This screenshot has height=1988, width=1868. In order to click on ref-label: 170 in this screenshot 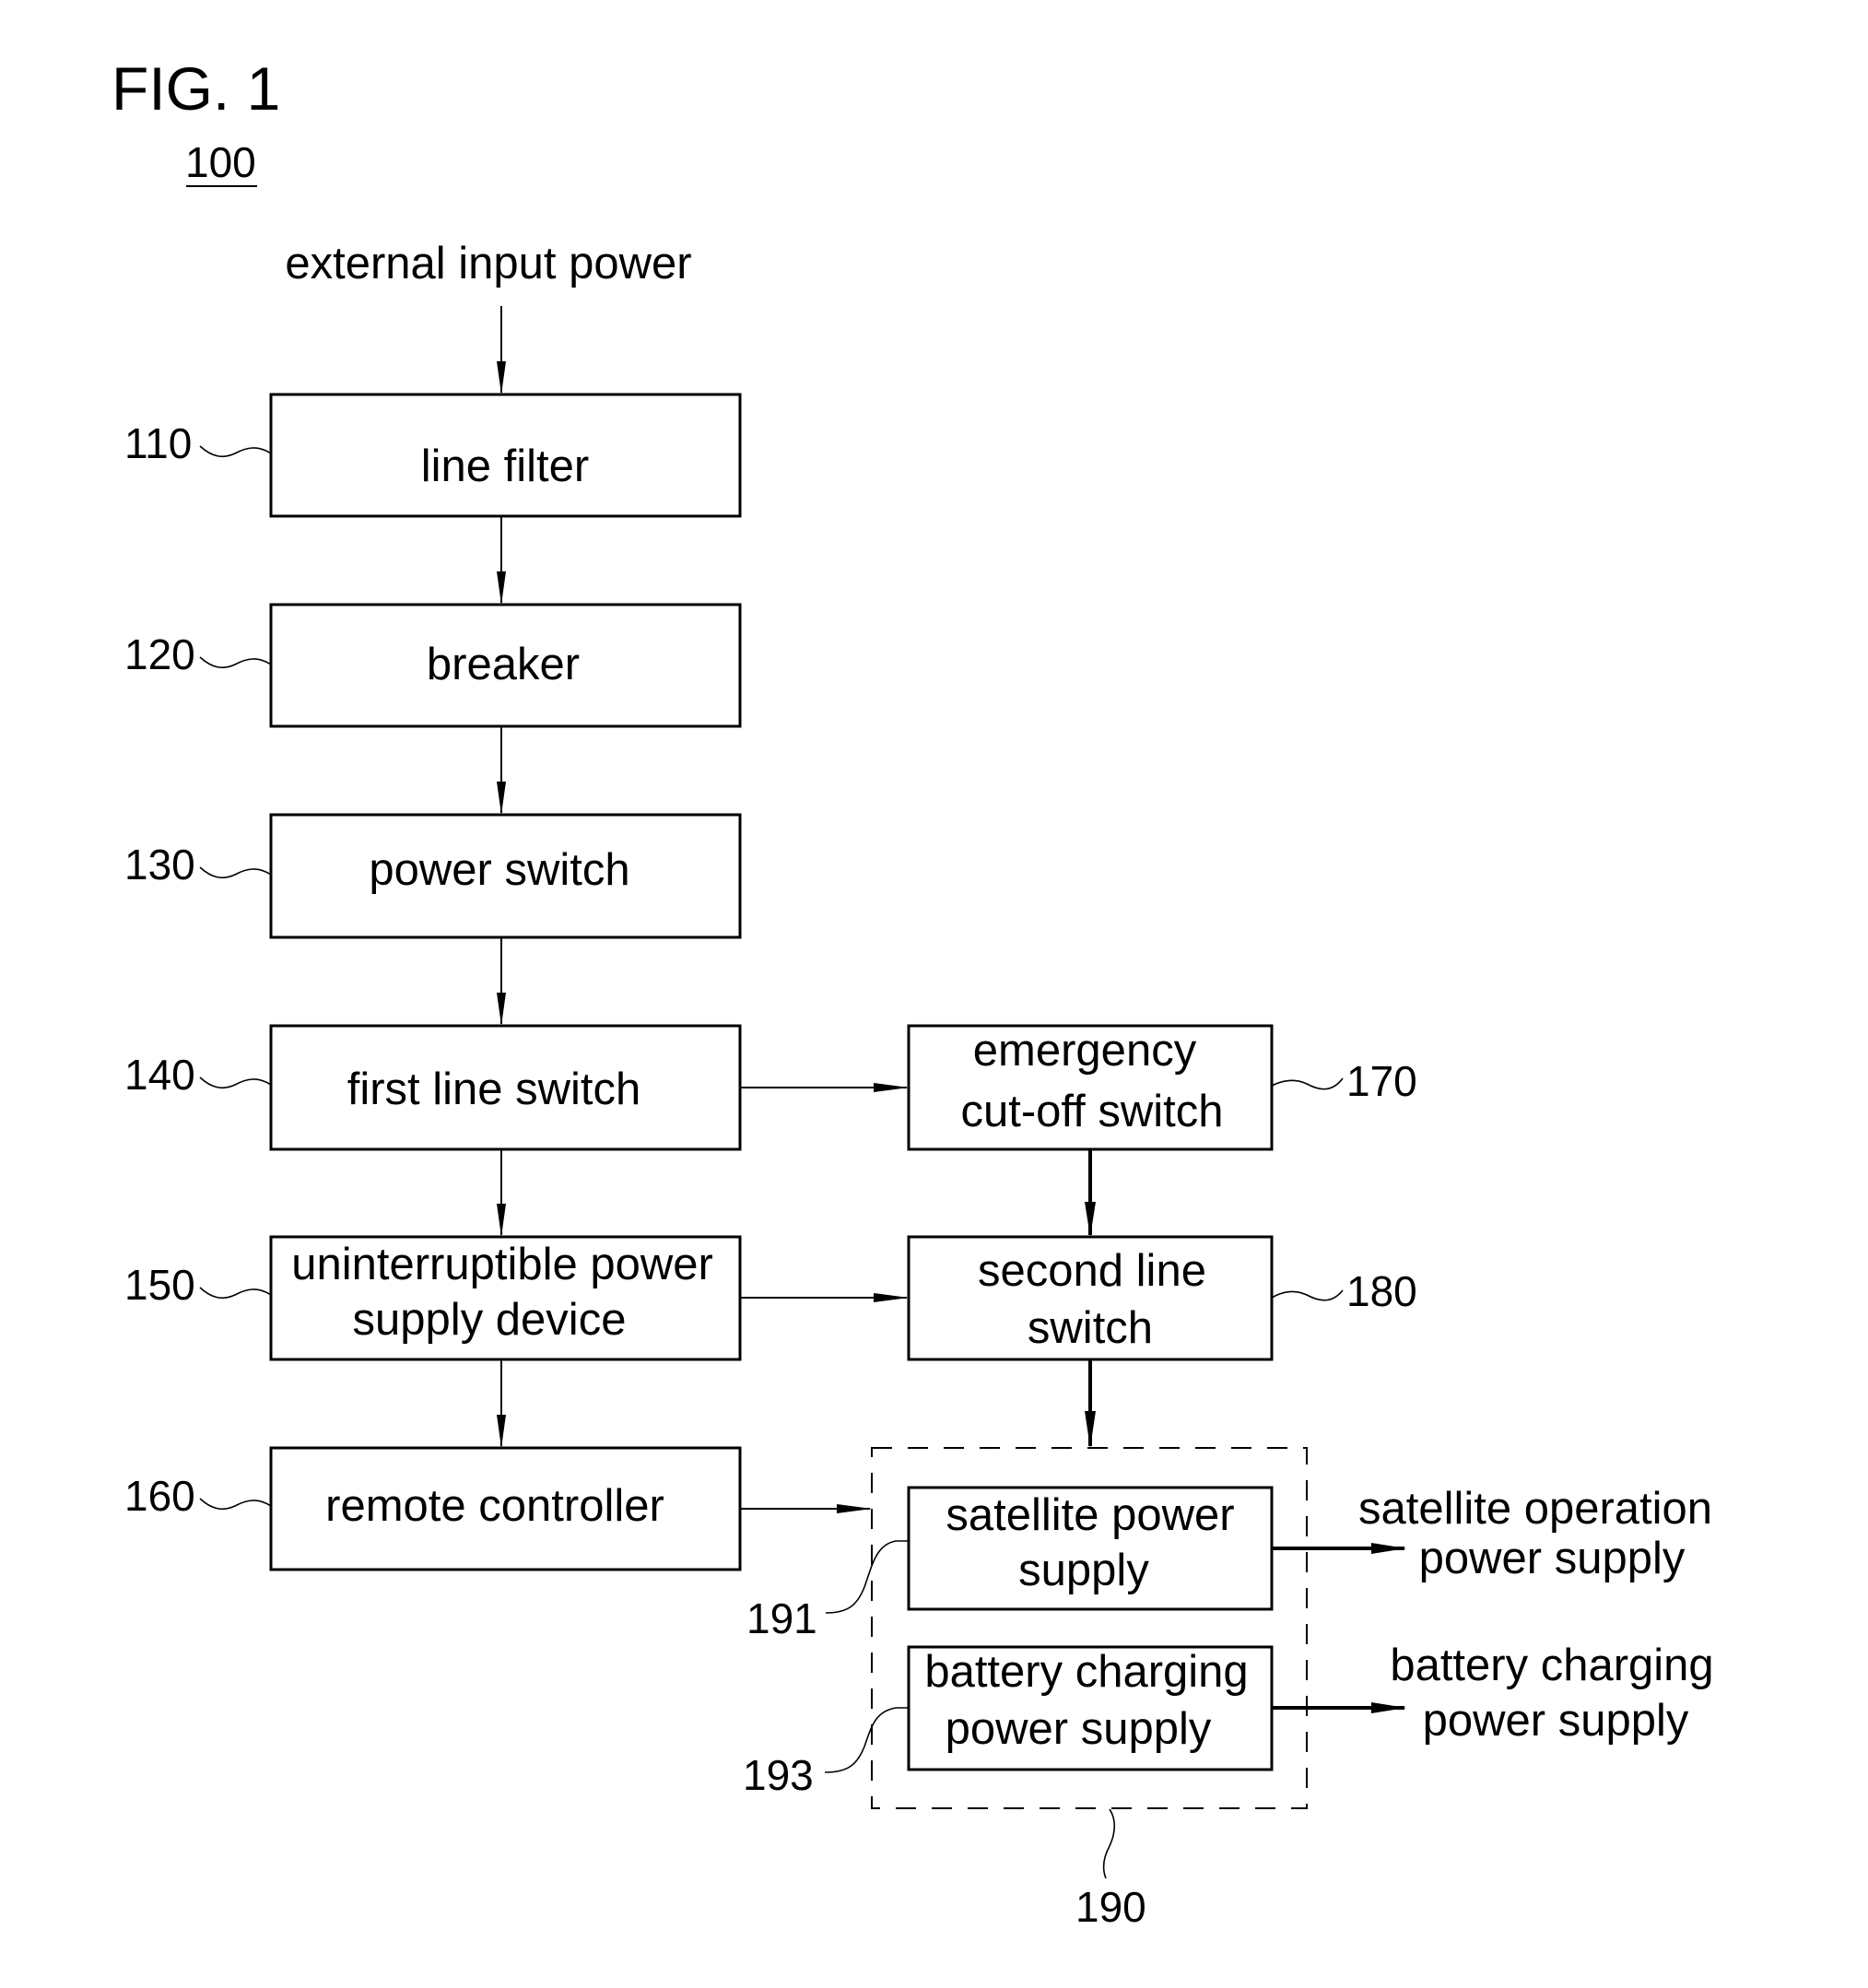, I will do `click(1382, 1081)`.